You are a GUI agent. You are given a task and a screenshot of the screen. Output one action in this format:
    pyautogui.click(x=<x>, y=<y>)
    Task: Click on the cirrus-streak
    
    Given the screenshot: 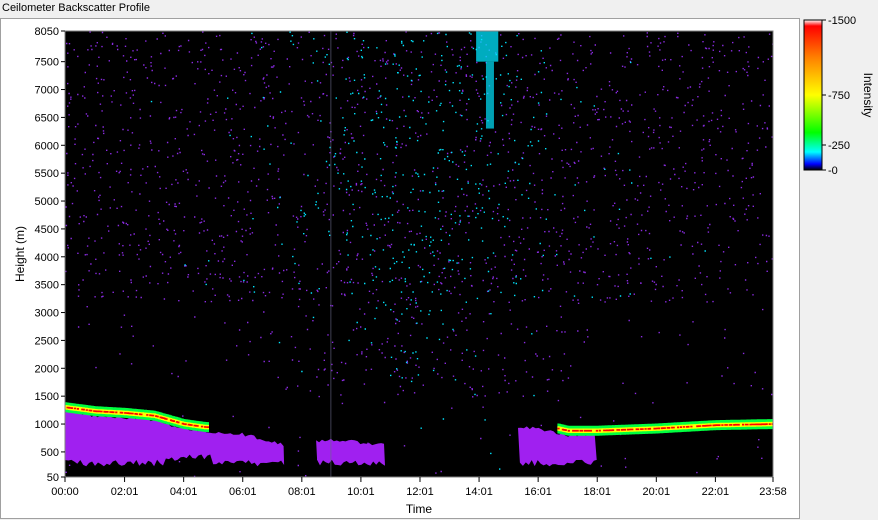 What is the action you would take?
    pyautogui.click(x=489, y=95)
    